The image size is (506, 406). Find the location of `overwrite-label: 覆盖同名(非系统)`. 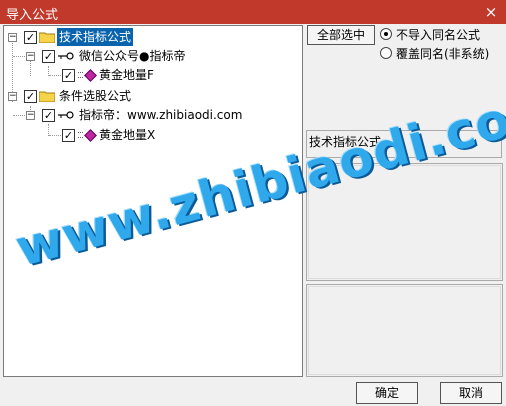

overwrite-label: 覆盖同名(非系统) is located at coordinates (443, 54).